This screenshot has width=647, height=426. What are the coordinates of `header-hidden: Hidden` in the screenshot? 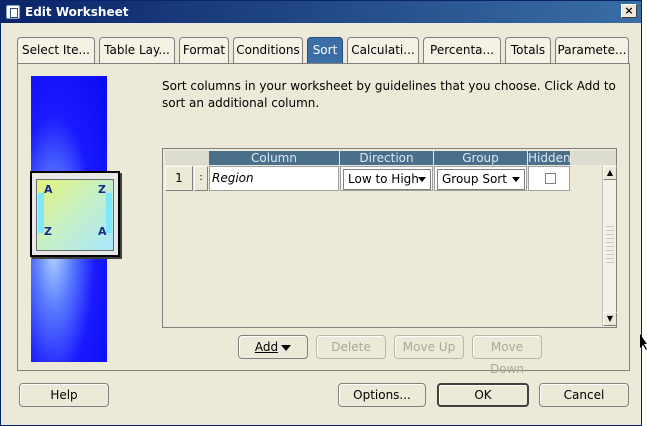 It's located at (549, 158).